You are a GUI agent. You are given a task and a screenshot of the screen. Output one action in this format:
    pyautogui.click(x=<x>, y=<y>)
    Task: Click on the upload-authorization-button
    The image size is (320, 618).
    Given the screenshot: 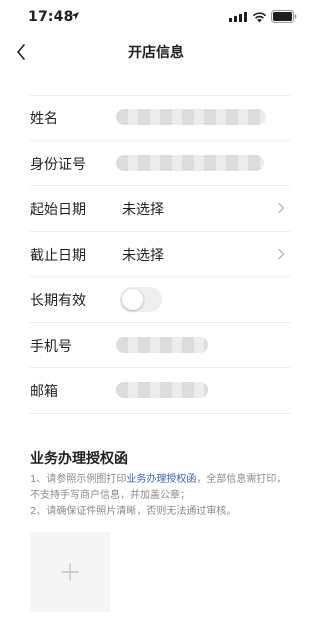 What is the action you would take?
    pyautogui.click(x=70, y=572)
    